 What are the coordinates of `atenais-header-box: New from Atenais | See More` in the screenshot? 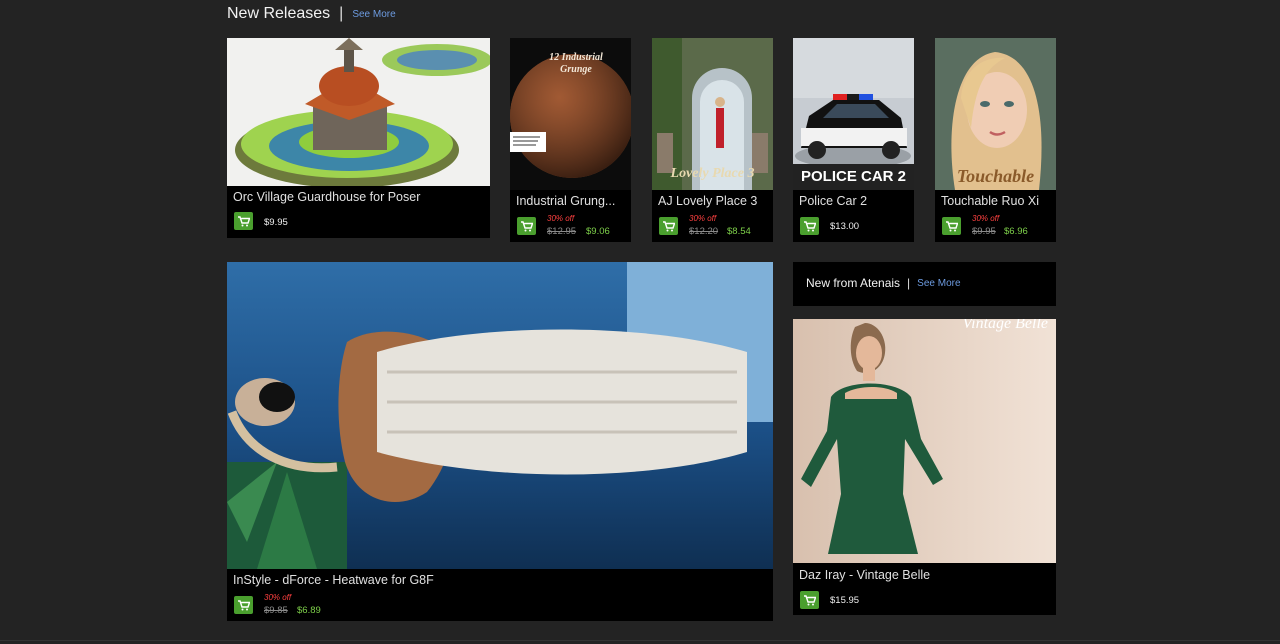 It's located at (924, 284).